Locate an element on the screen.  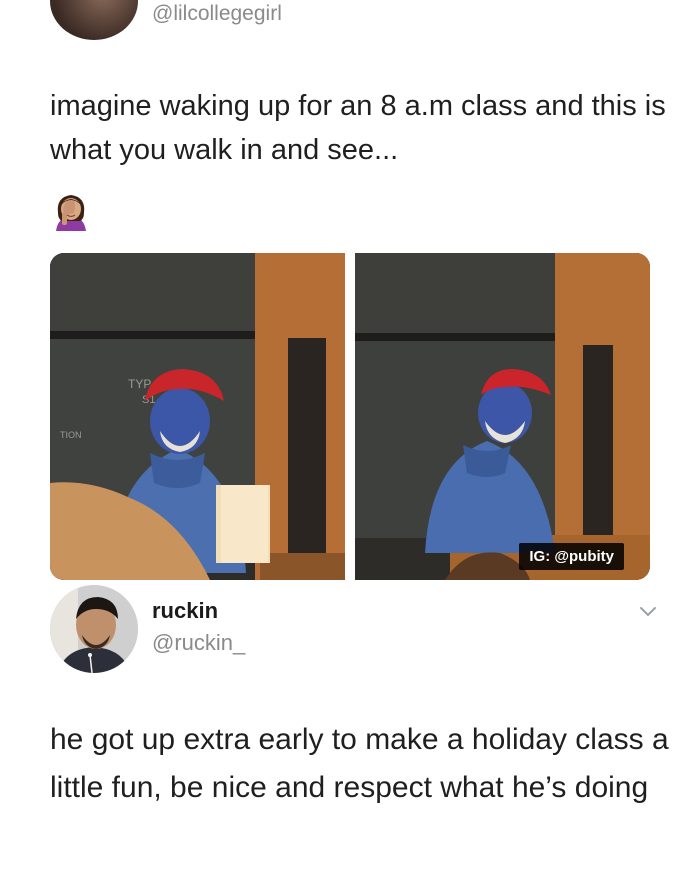
svg-text: TYP is located at coordinates (139, 384).